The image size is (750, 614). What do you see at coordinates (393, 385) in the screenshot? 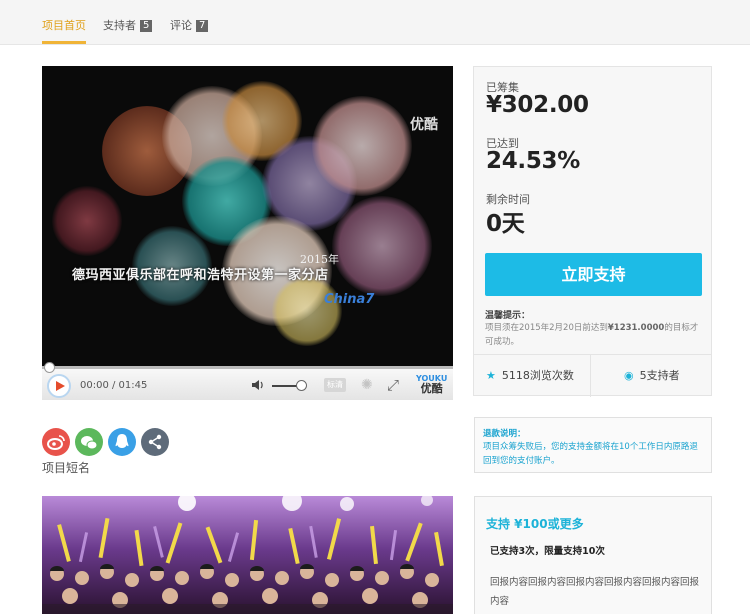
I see `fullscreen-icon: ⤢` at bounding box center [393, 385].